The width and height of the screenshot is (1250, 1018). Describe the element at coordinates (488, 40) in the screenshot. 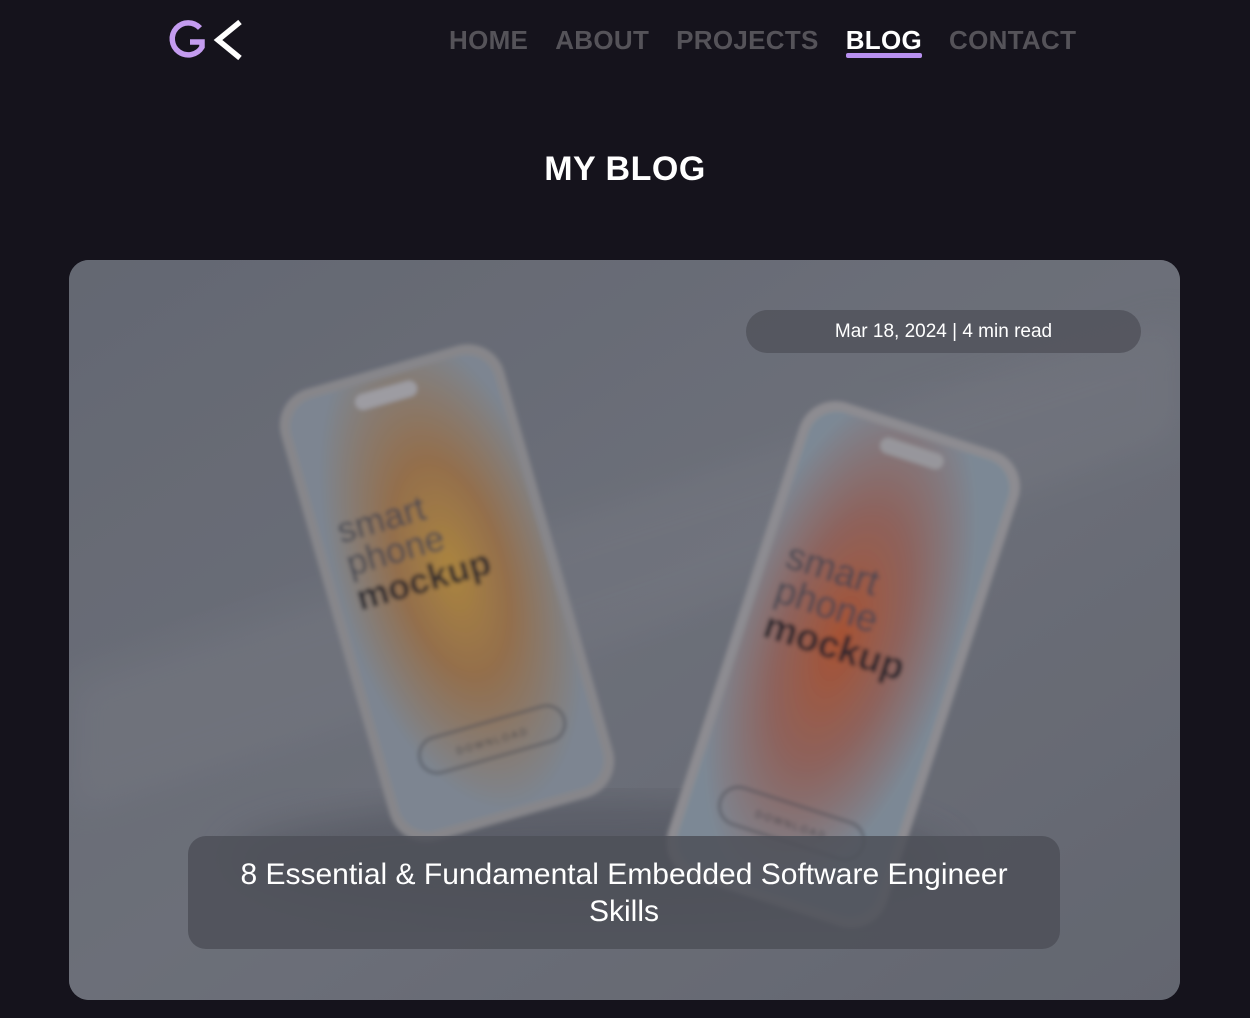

I see `nav-home-link: HOME` at that location.